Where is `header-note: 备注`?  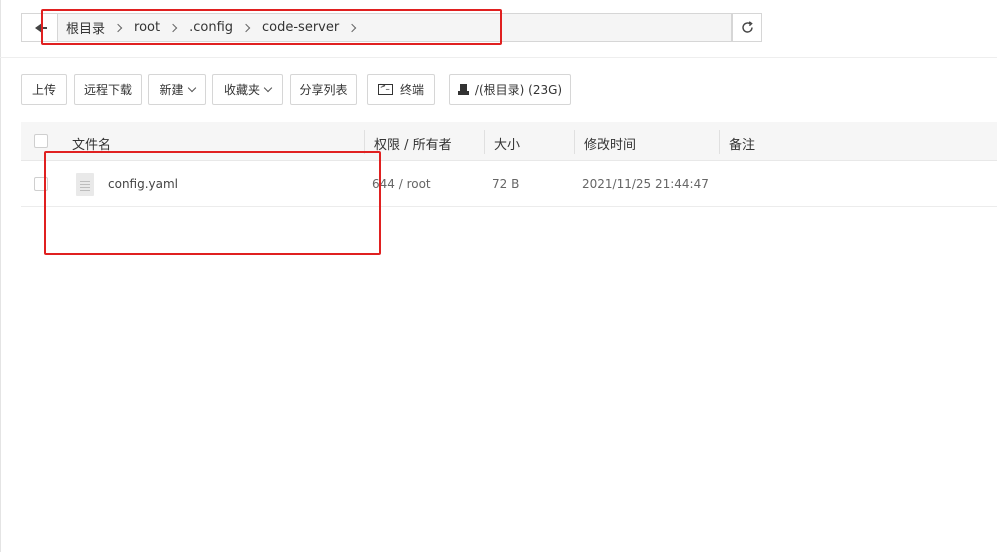 header-note: 备注 is located at coordinates (742, 143).